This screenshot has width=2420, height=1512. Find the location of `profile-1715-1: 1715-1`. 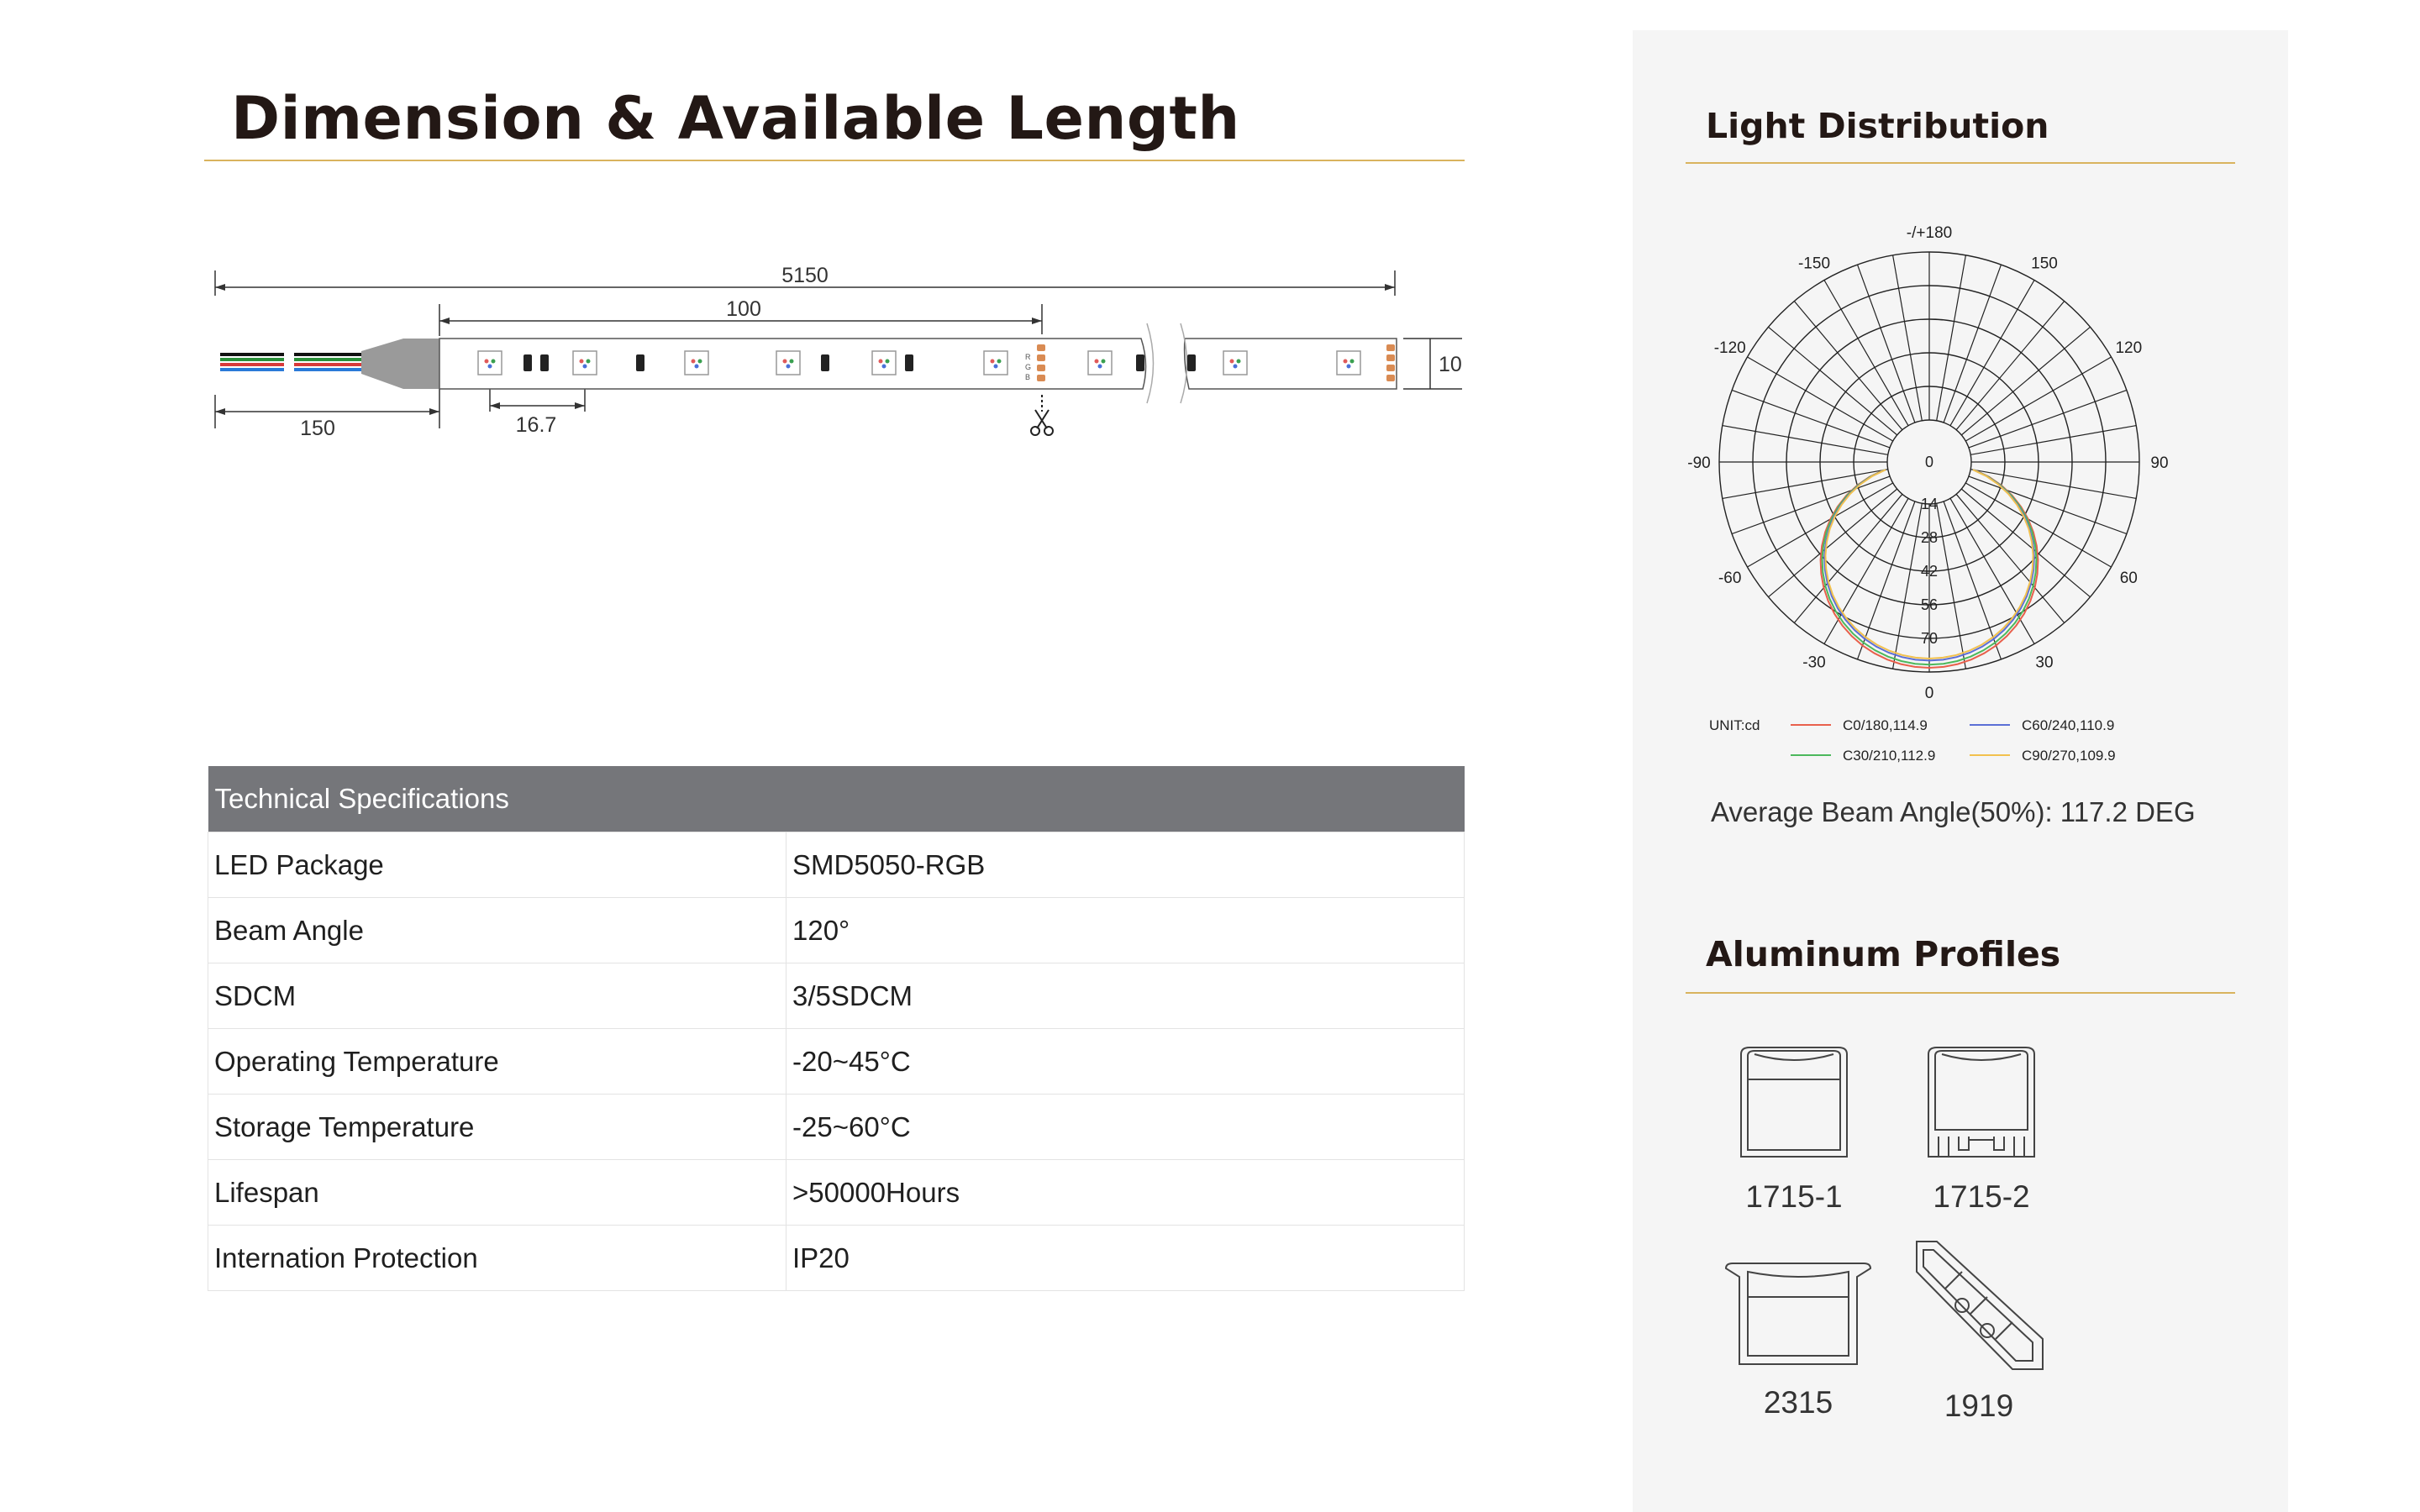

profile-1715-1: 1715-1 is located at coordinates (1794, 1130).